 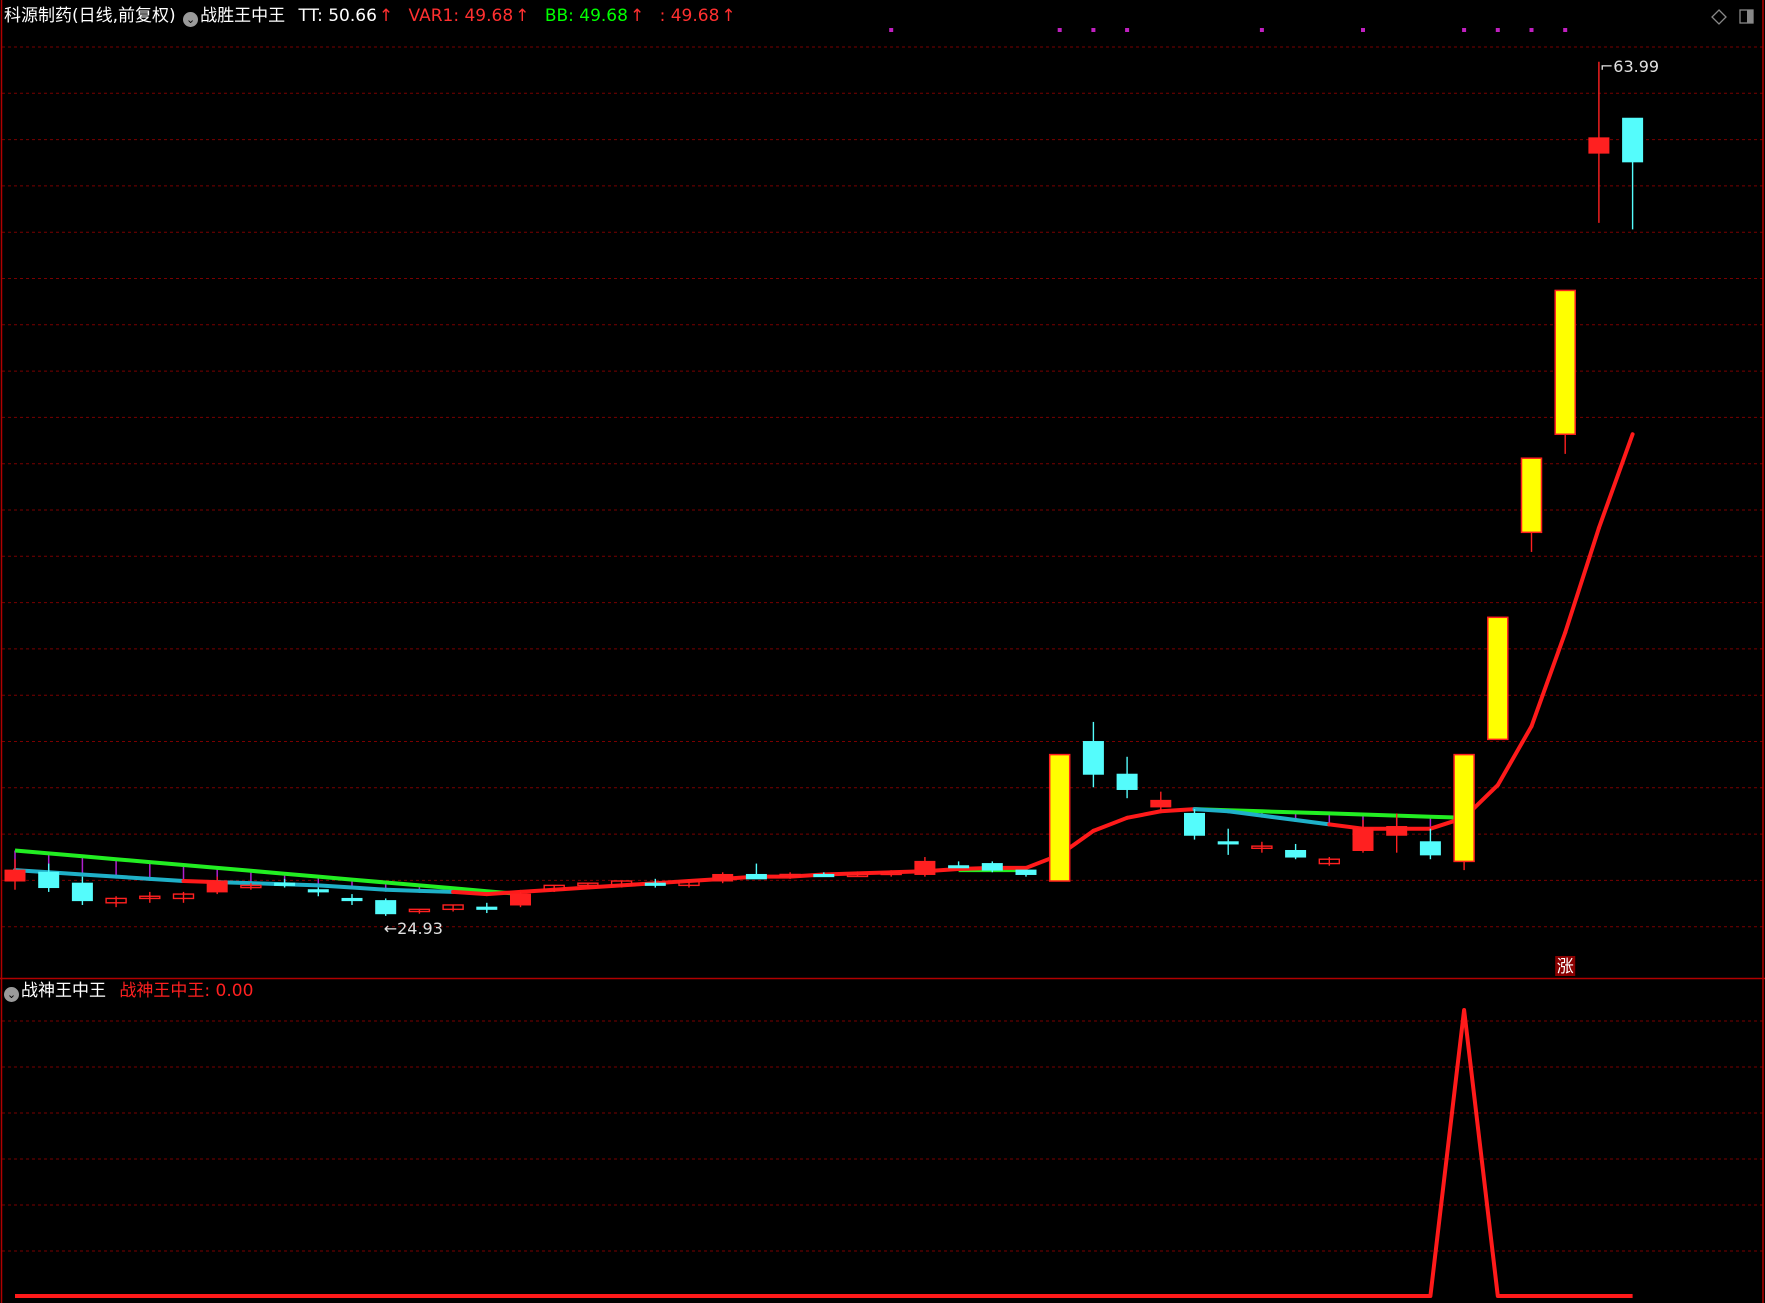 What do you see at coordinates (1719, 17) in the screenshot?
I see `diamond-icon` at bounding box center [1719, 17].